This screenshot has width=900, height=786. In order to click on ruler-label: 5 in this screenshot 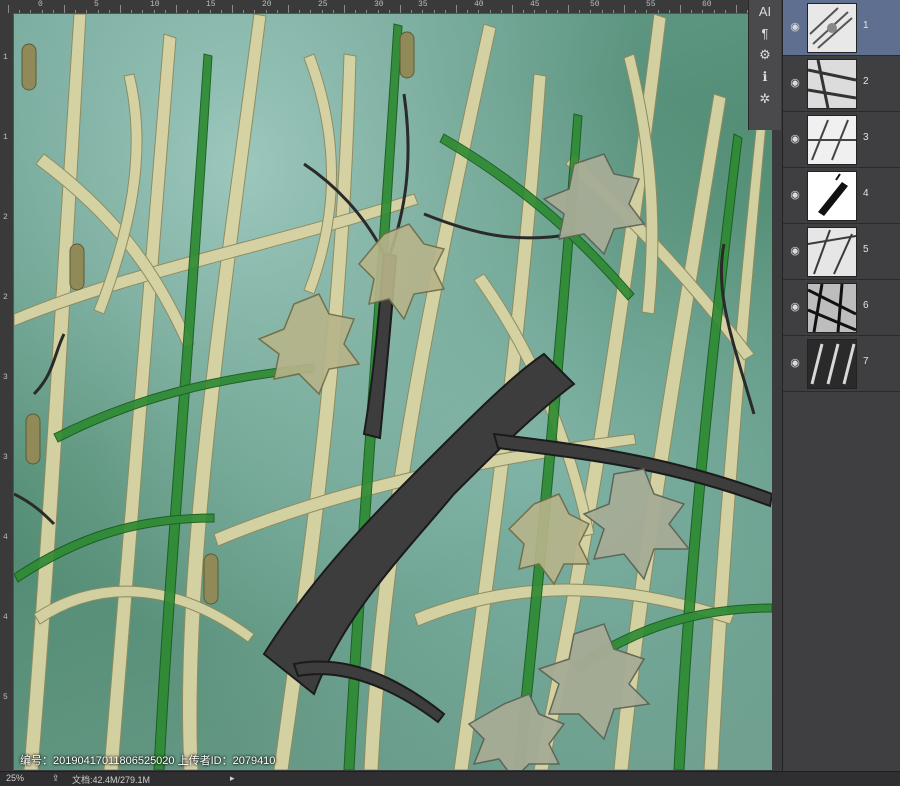, I will do `click(5, 697)`.